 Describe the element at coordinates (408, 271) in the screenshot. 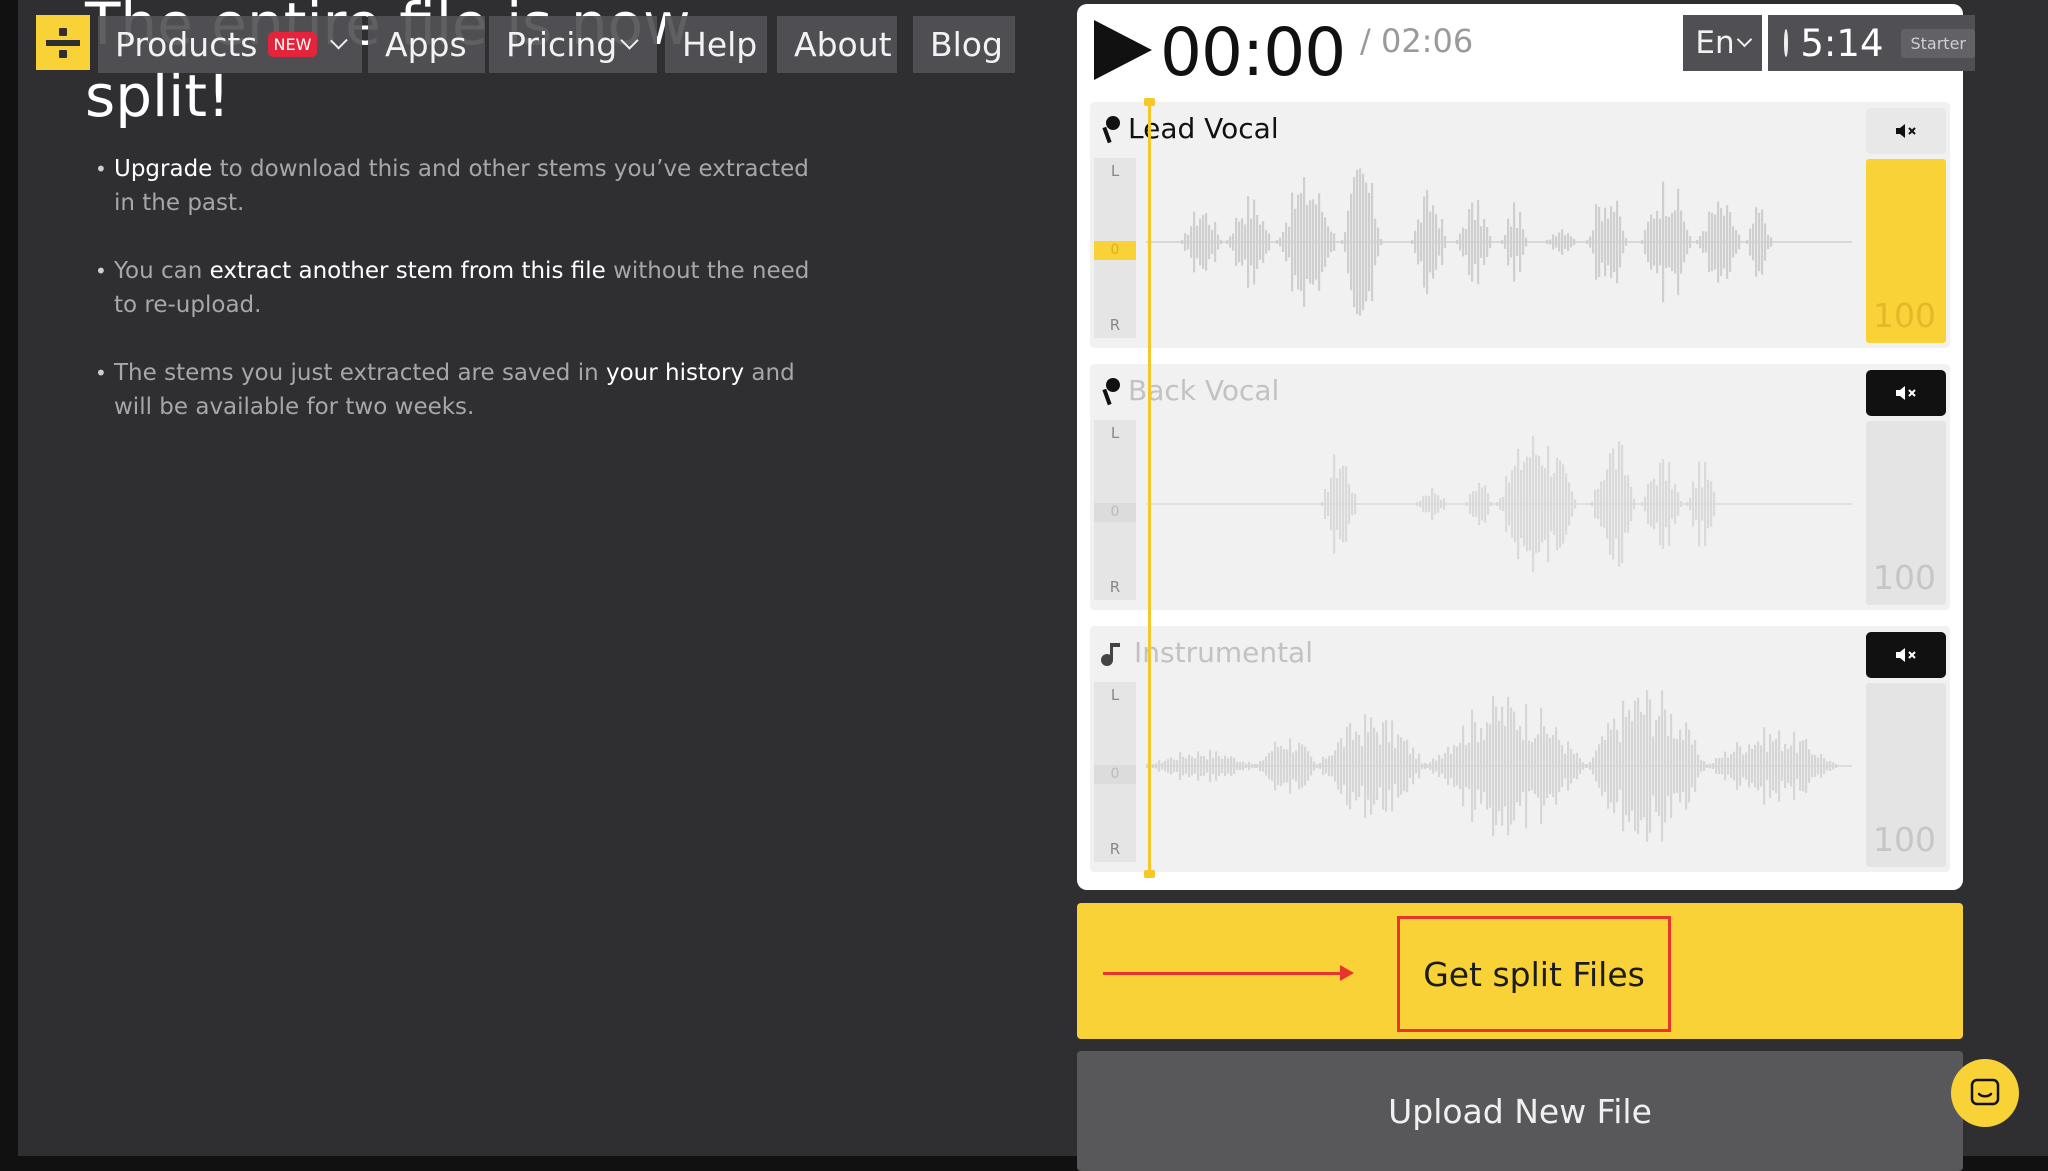

I see `extract-another-link: extract another stem from this file` at that location.